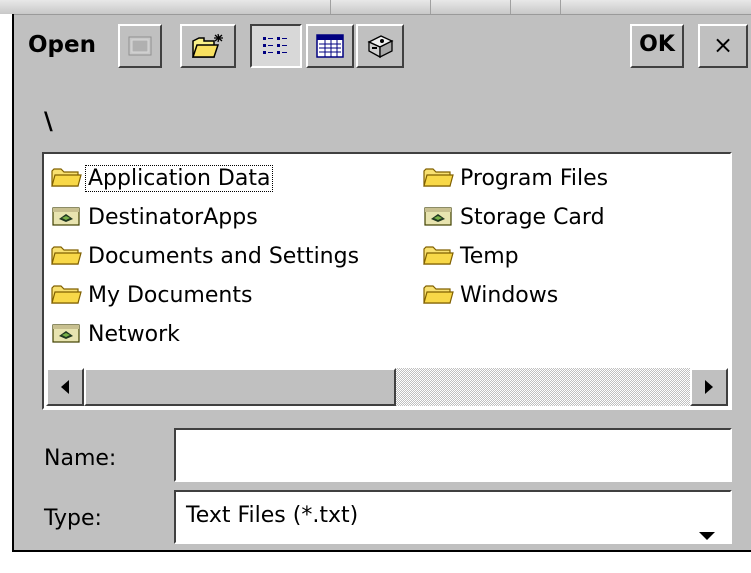 The image size is (751, 573). I want to click on list-item-label: DestinatorApps, so click(173, 217).